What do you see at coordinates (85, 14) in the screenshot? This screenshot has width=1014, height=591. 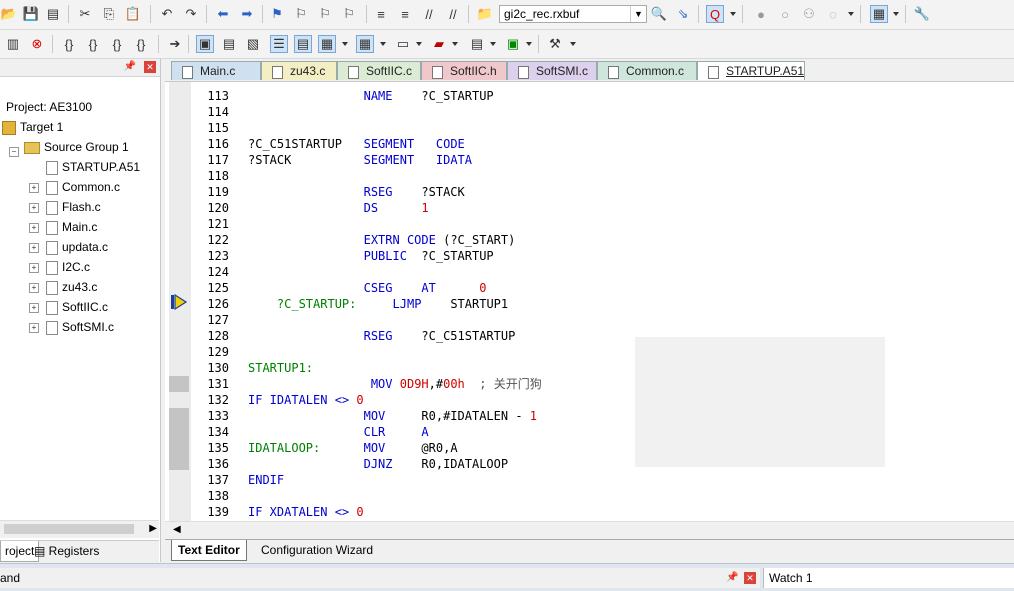 I see `cut-icon: ✂` at bounding box center [85, 14].